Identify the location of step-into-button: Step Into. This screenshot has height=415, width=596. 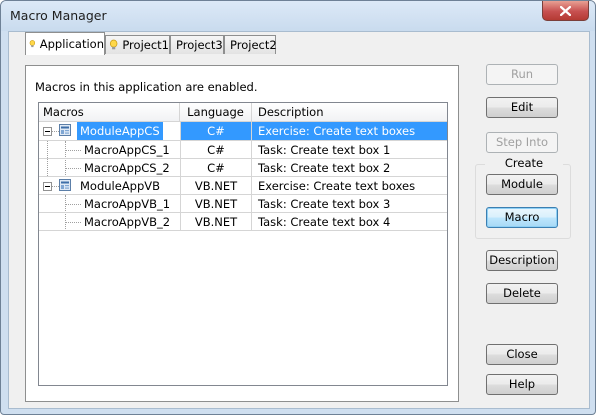
(522, 142).